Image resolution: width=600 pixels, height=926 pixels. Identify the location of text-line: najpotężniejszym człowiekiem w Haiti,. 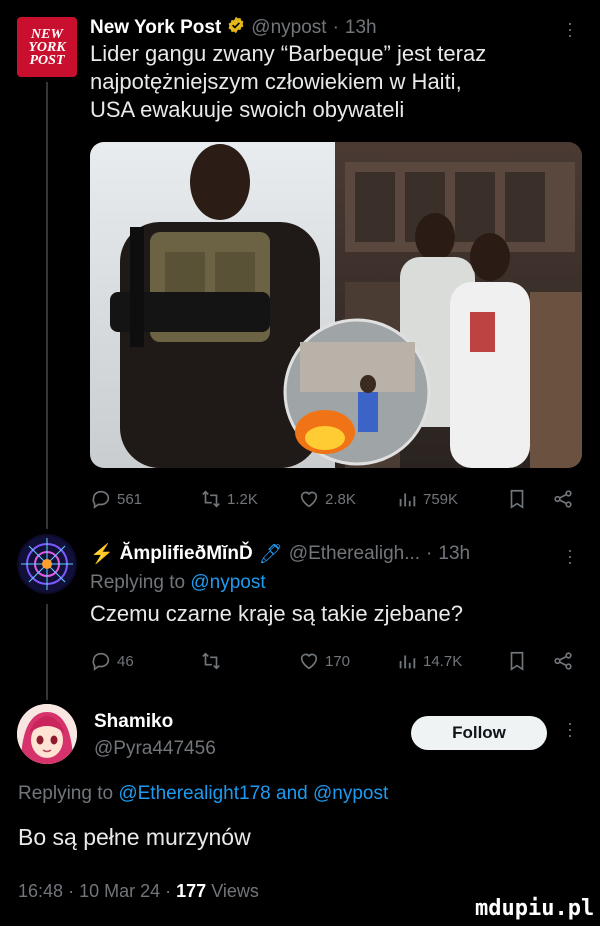
(276, 81).